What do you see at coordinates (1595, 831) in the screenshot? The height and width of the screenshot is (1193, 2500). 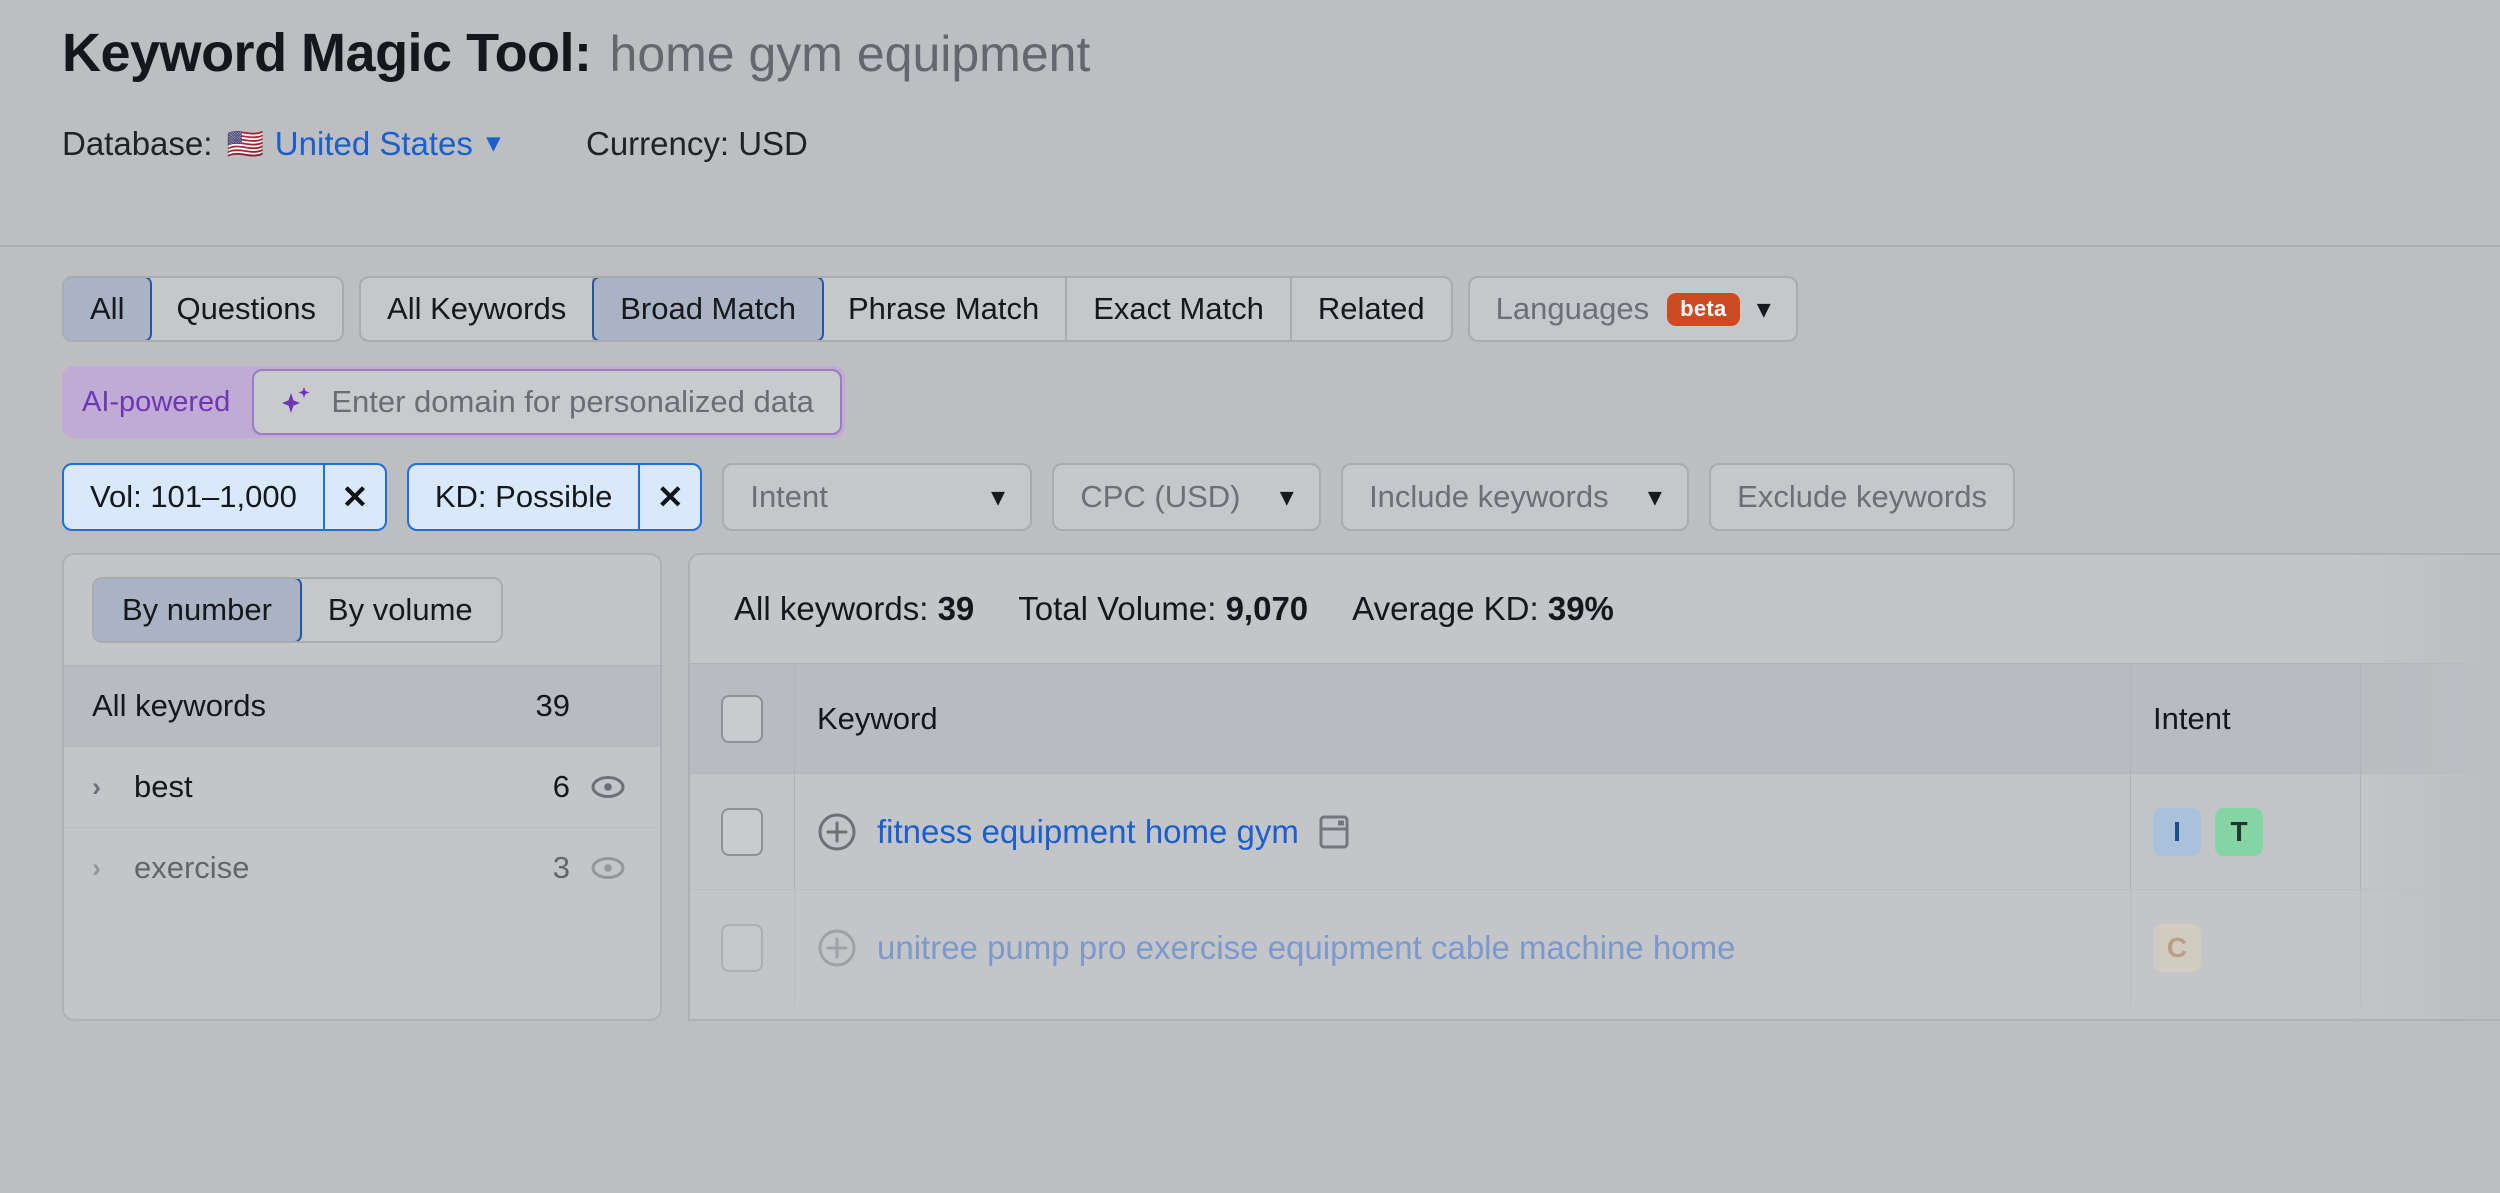 I see `table-row: fitness equipment home gym I T` at bounding box center [1595, 831].